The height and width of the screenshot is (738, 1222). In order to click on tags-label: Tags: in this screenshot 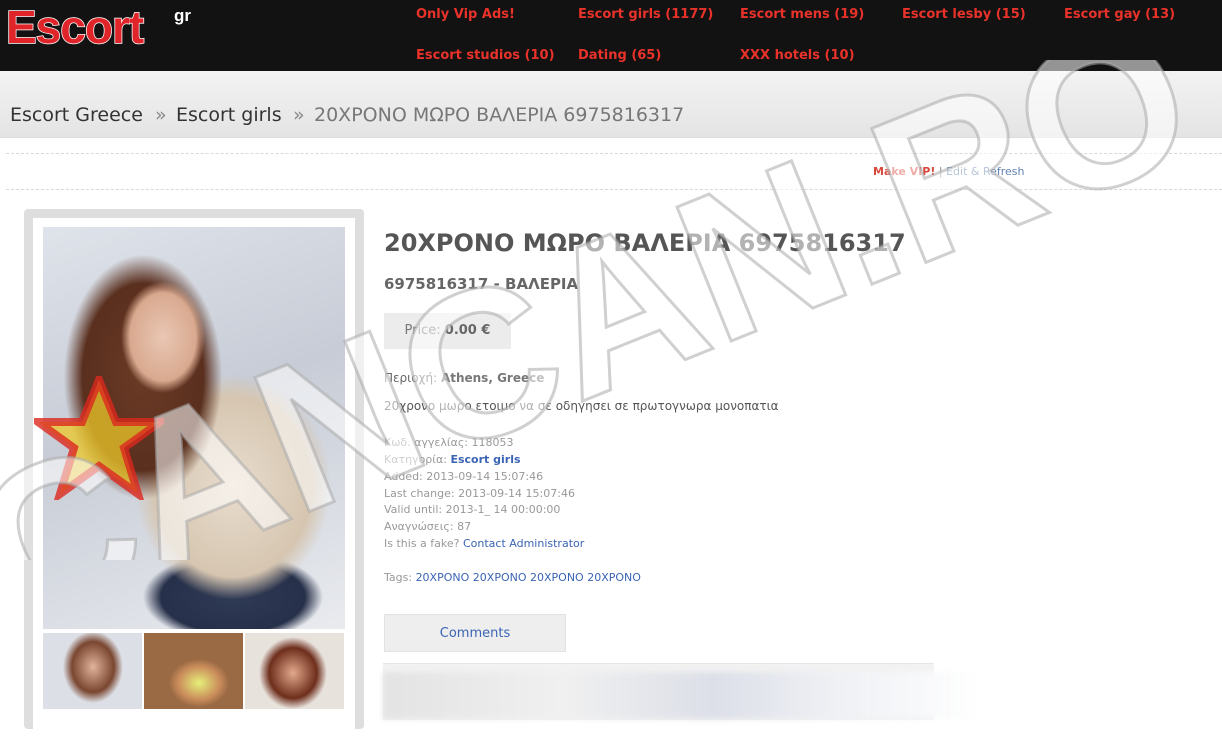, I will do `click(398, 577)`.